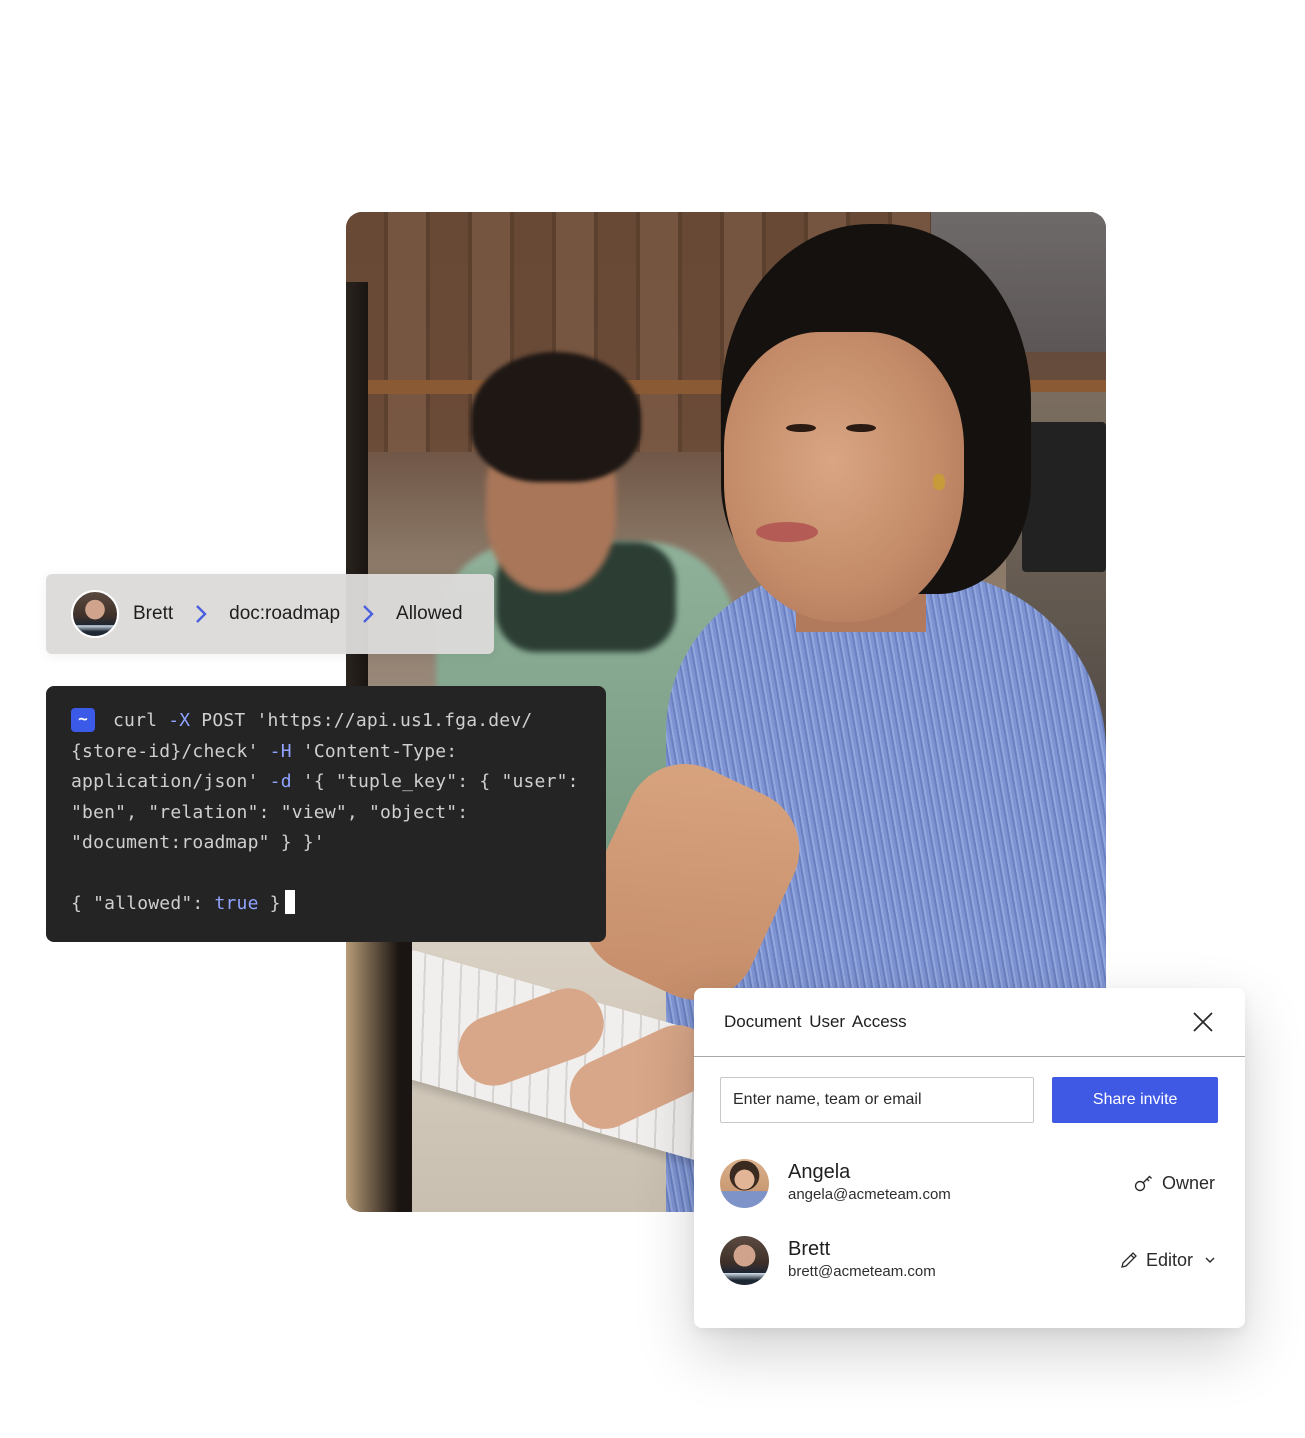  I want to click on dialog-title: Document User Access, so click(815, 1021).